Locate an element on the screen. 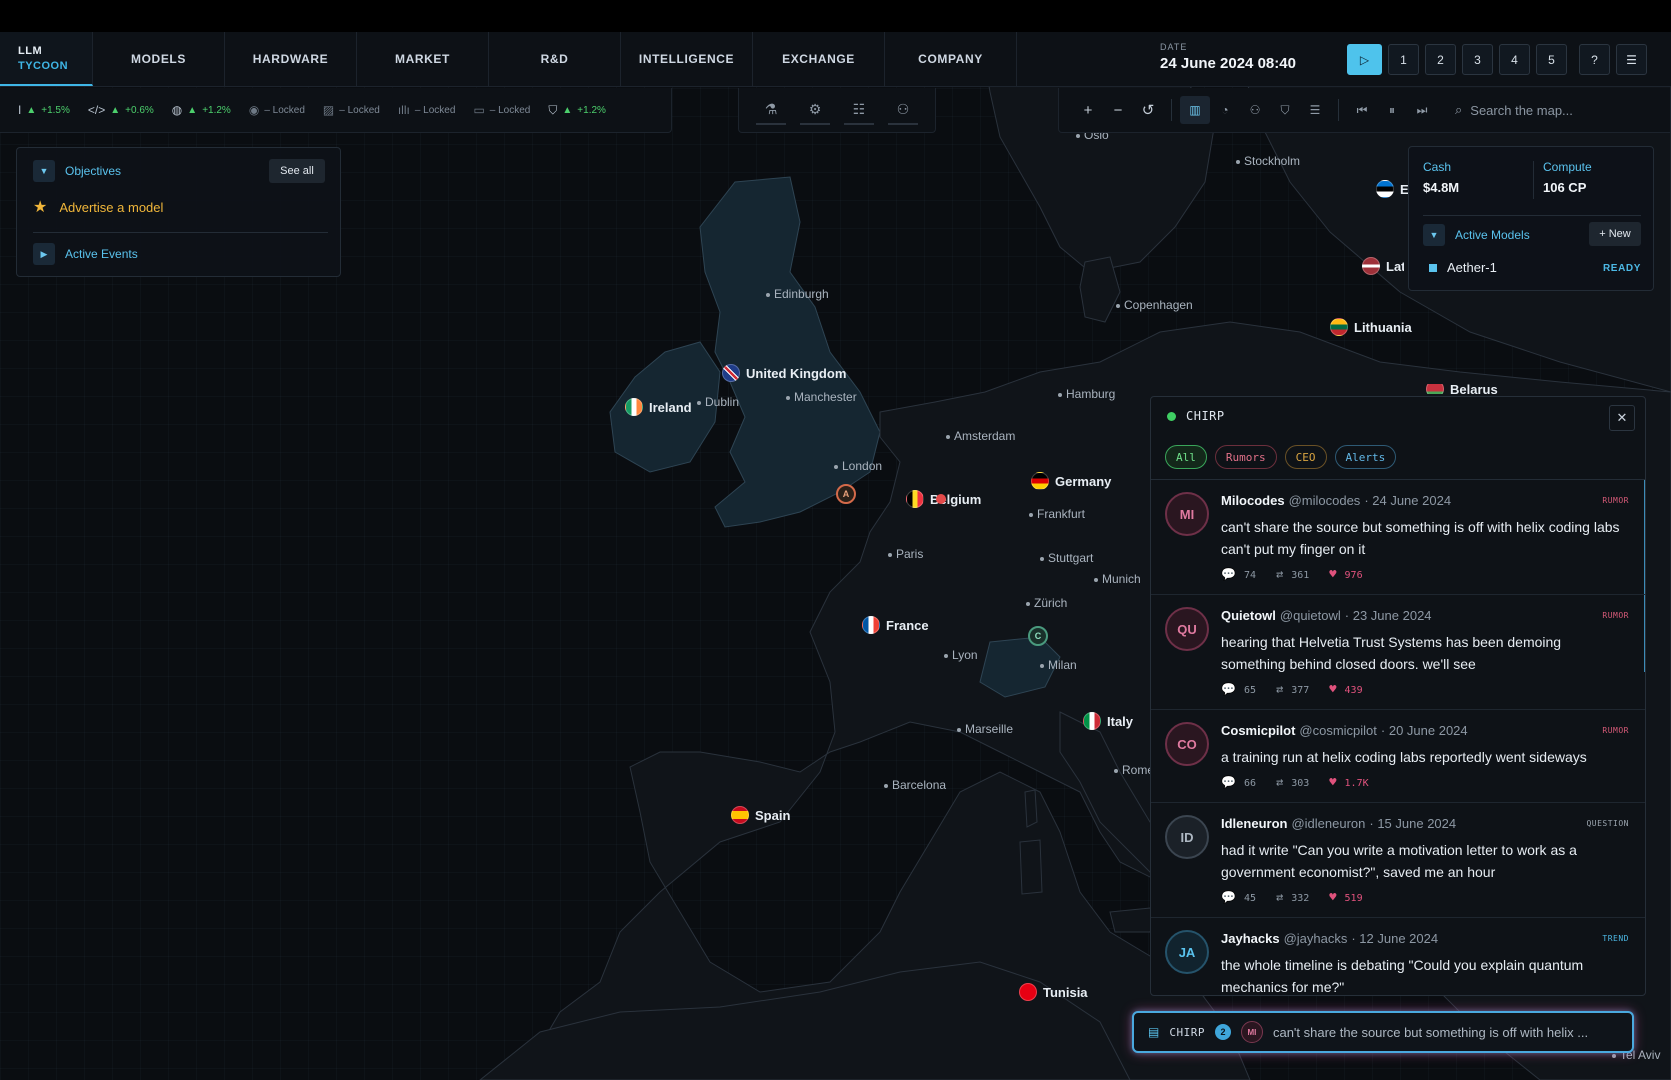  city-milan: Milan is located at coordinates (1058, 665).